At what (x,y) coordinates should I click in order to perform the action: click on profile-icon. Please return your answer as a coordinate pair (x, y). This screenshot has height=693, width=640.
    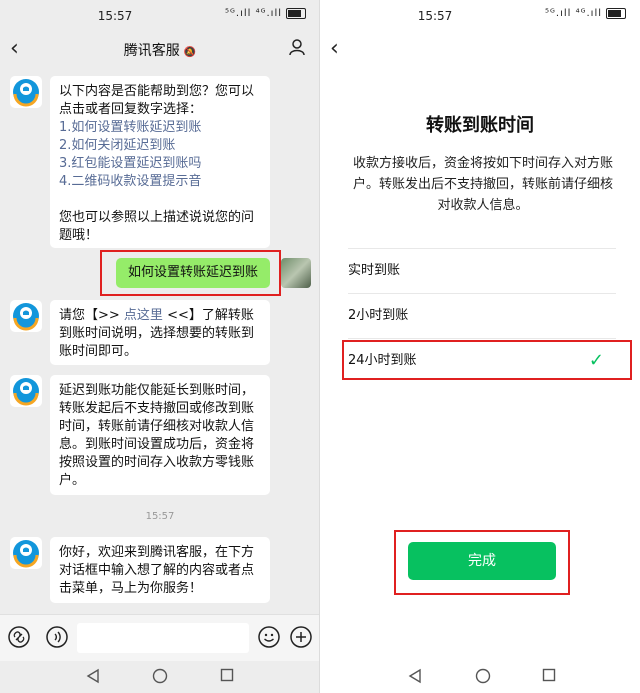
    Looking at the image, I should click on (297, 47).